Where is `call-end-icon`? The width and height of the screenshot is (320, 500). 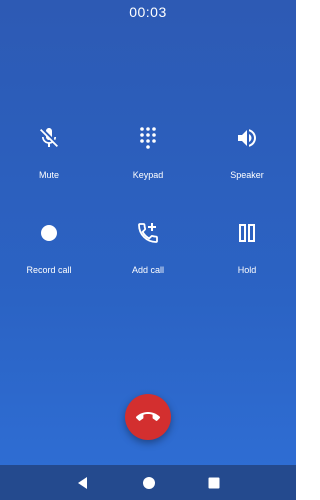
call-end-icon is located at coordinates (148, 416).